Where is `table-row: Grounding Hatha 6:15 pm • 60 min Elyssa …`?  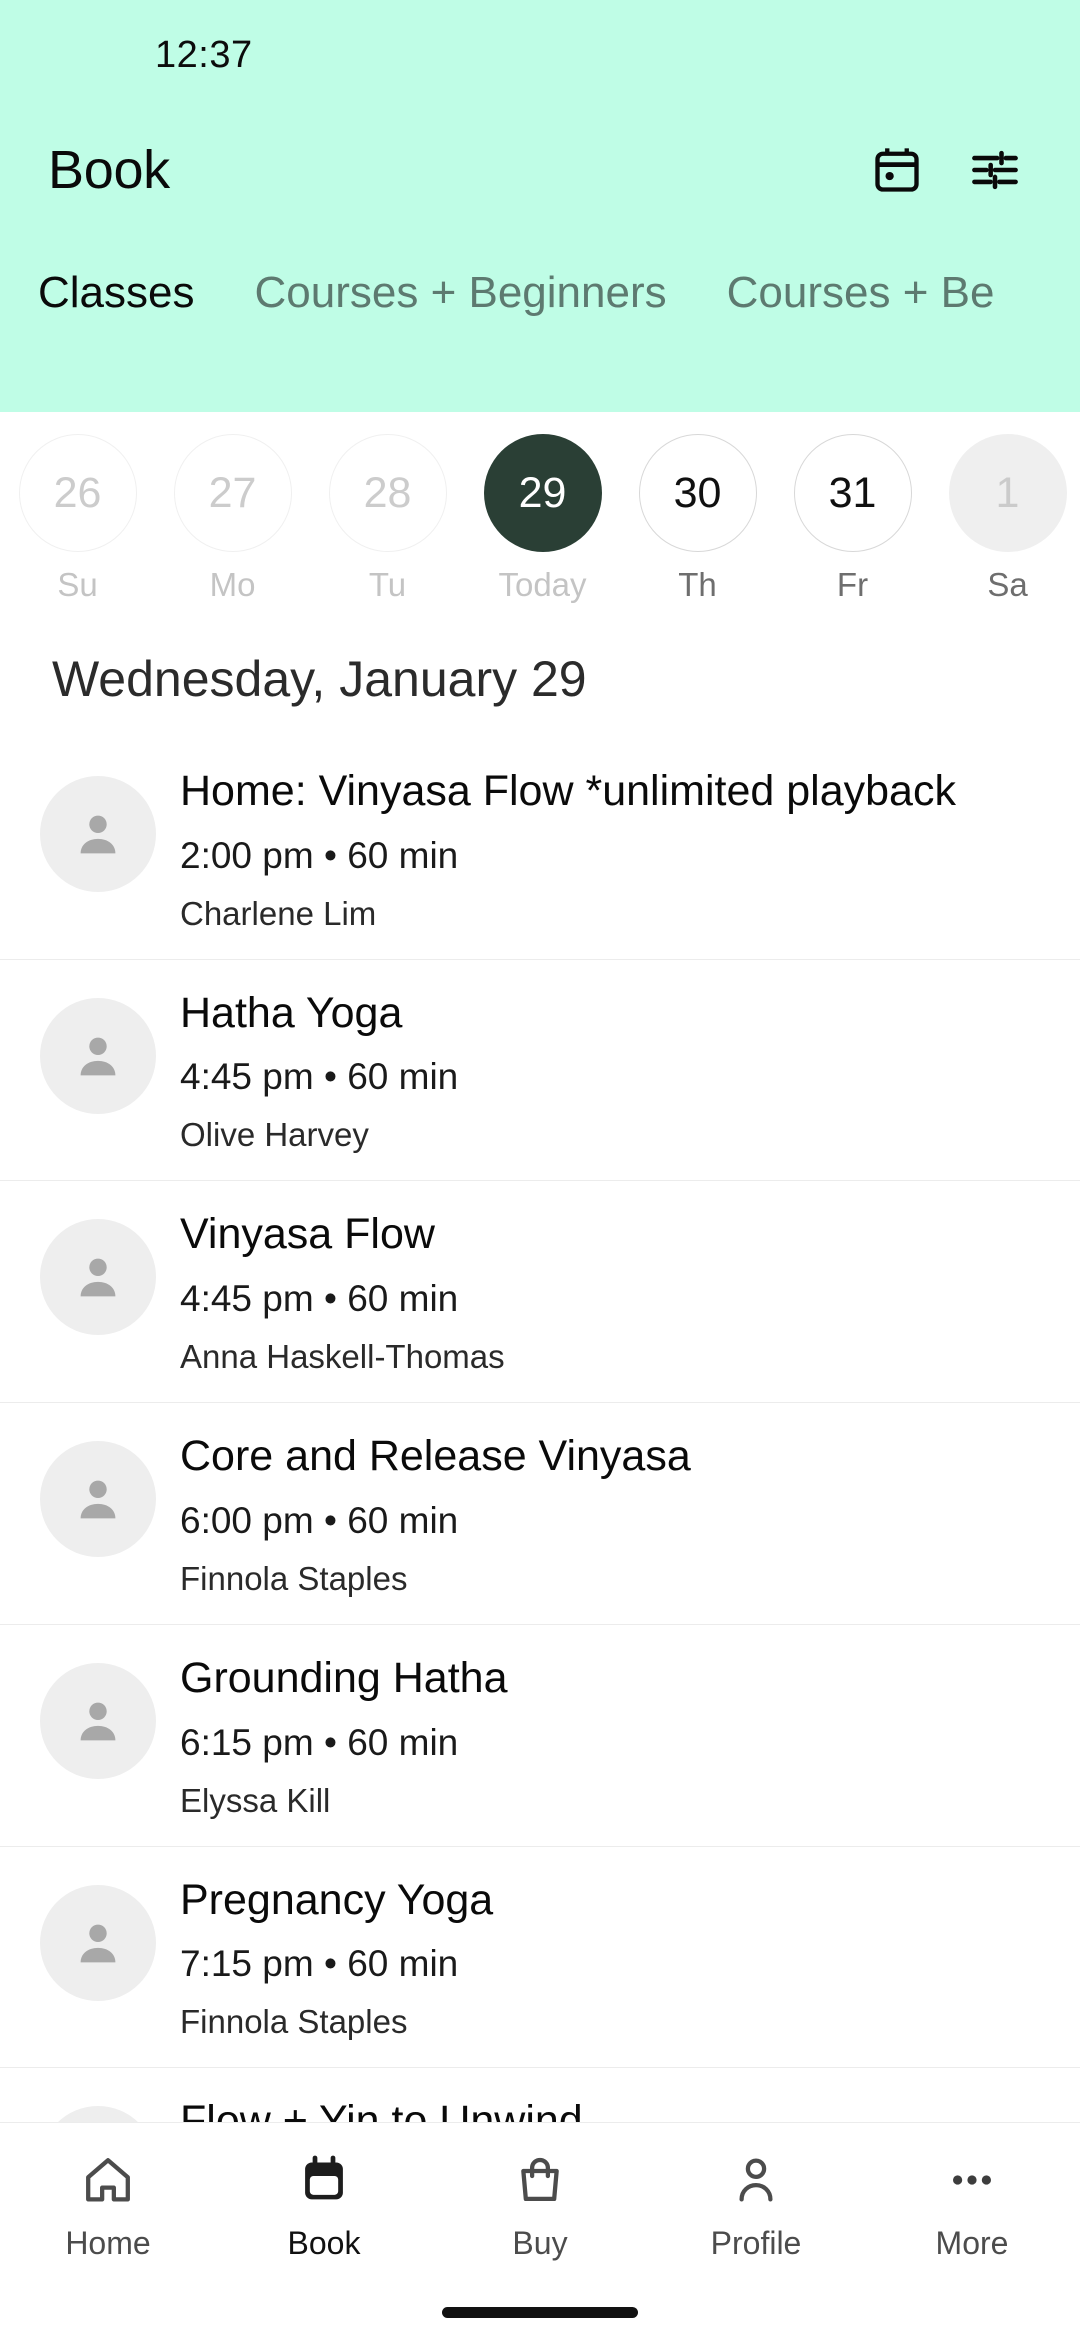
table-row: Grounding Hatha 6:15 pm • 60 min Elyssa … is located at coordinates (540, 1734).